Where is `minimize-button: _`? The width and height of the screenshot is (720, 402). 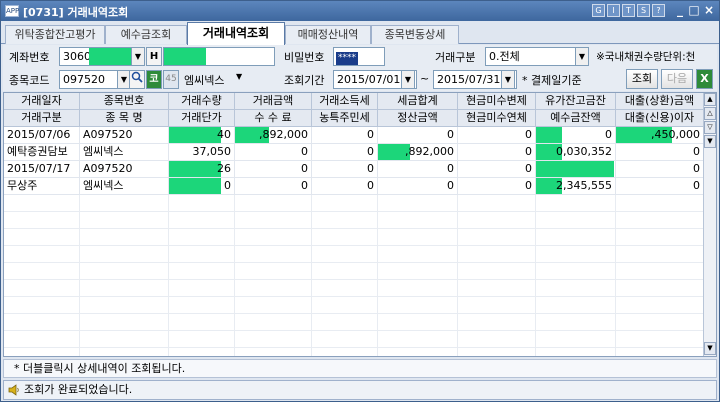 minimize-button: _ is located at coordinates (680, 10).